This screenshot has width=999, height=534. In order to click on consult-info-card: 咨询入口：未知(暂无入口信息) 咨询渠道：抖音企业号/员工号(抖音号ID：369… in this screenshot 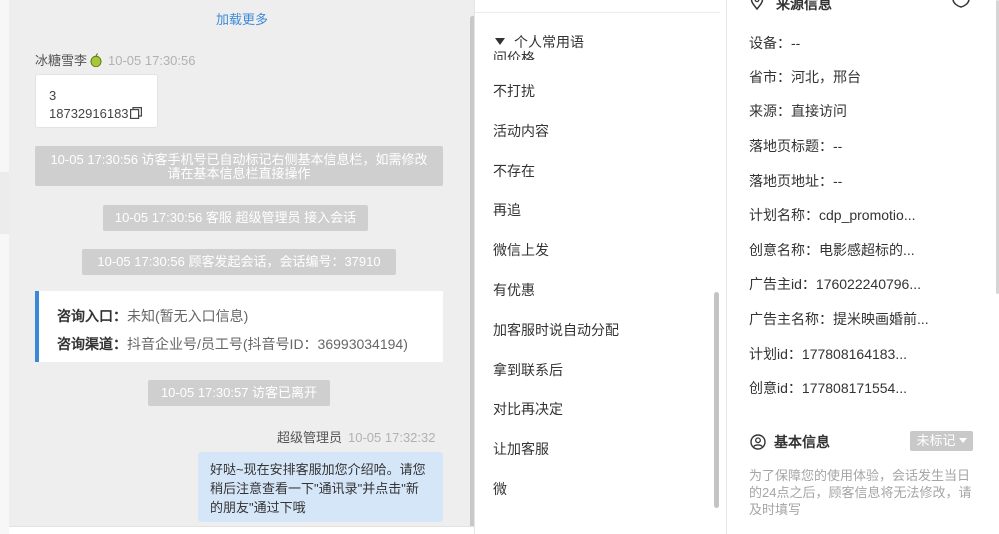, I will do `click(239, 326)`.